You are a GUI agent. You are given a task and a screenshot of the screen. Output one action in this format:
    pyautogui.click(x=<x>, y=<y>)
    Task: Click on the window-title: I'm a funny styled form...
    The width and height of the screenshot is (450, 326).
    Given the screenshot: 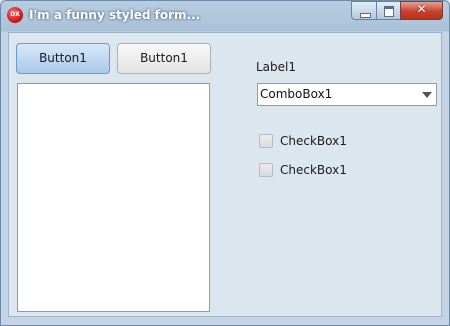 What is the action you would take?
    pyautogui.click(x=115, y=15)
    